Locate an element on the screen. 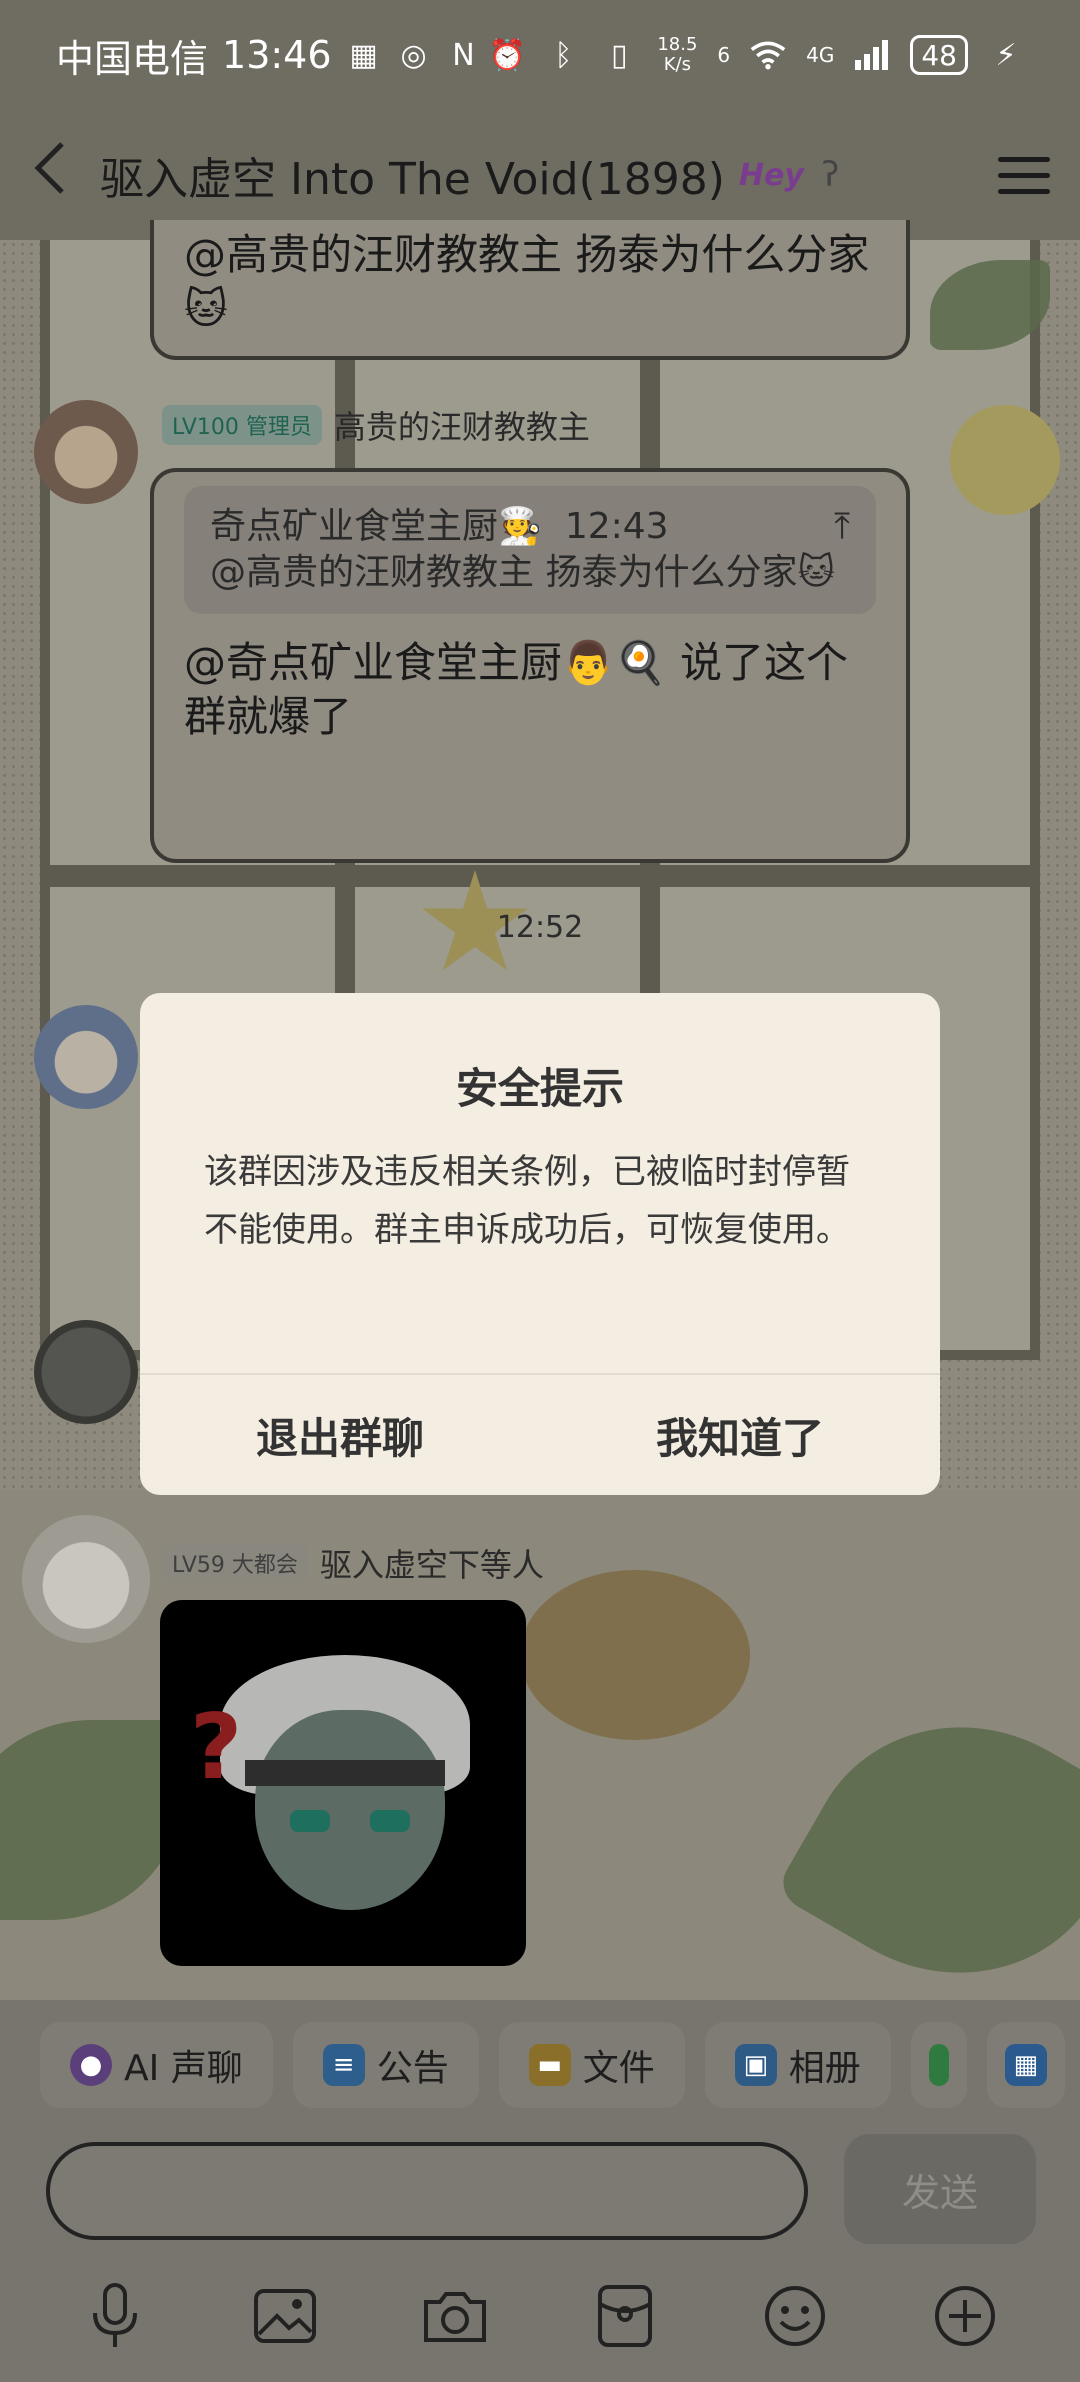  sender-row: LV100 管理员 高贵的汪财教教主 is located at coordinates (376, 425).